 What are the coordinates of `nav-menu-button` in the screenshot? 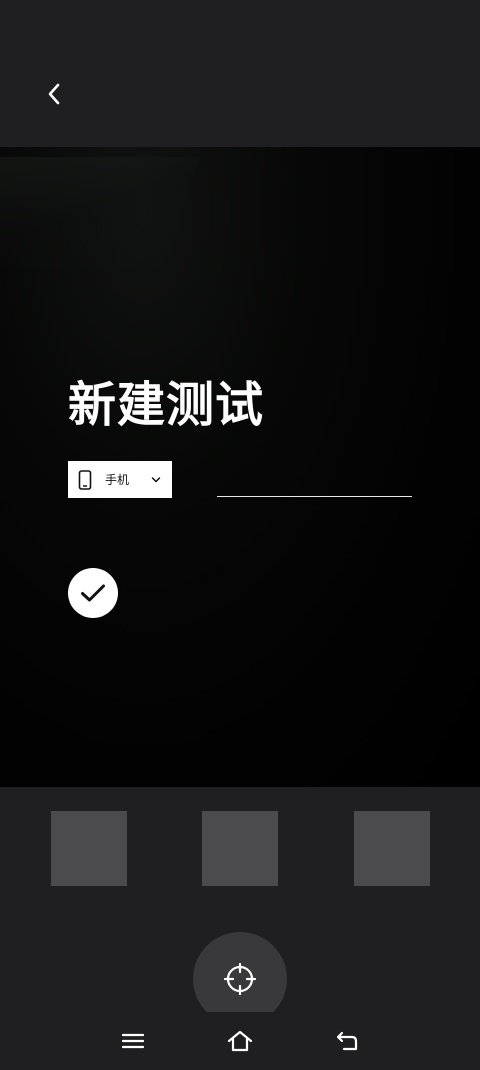 It's located at (133, 1041).